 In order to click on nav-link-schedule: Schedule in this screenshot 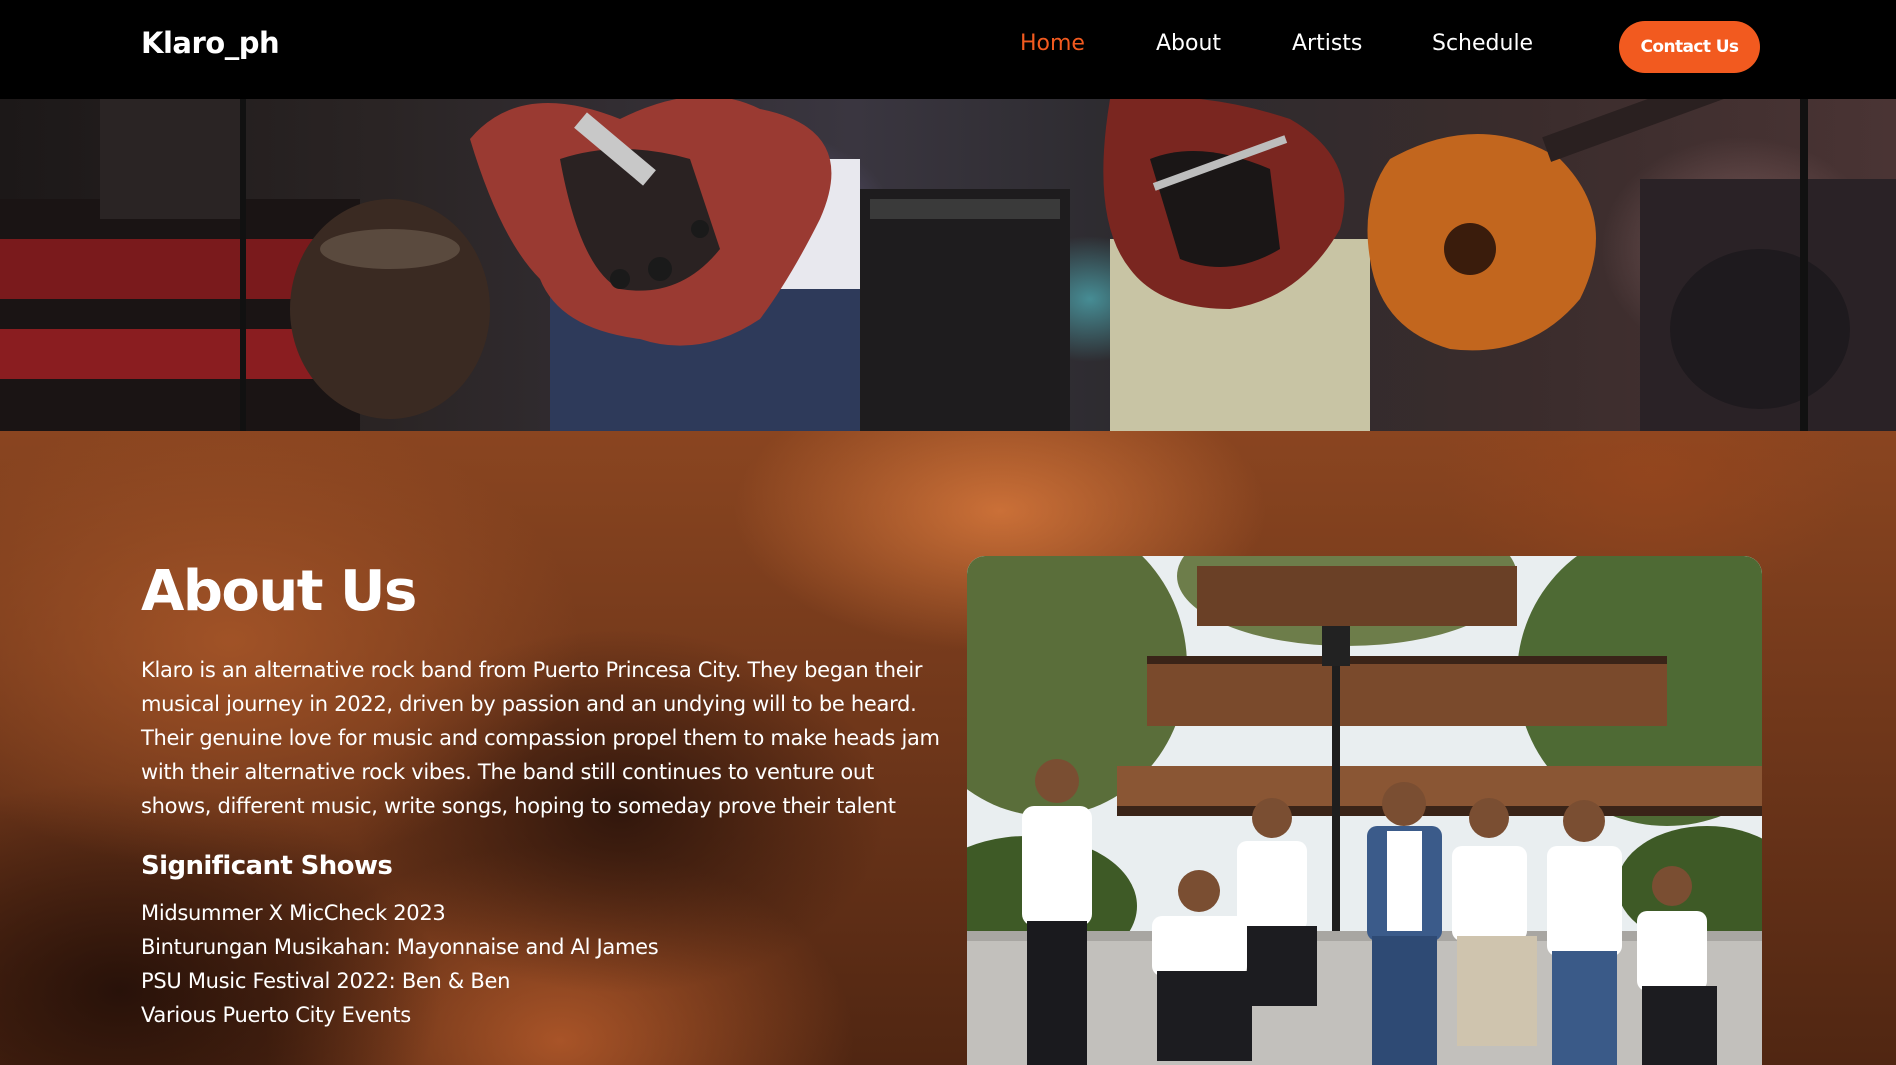, I will do `click(1482, 43)`.